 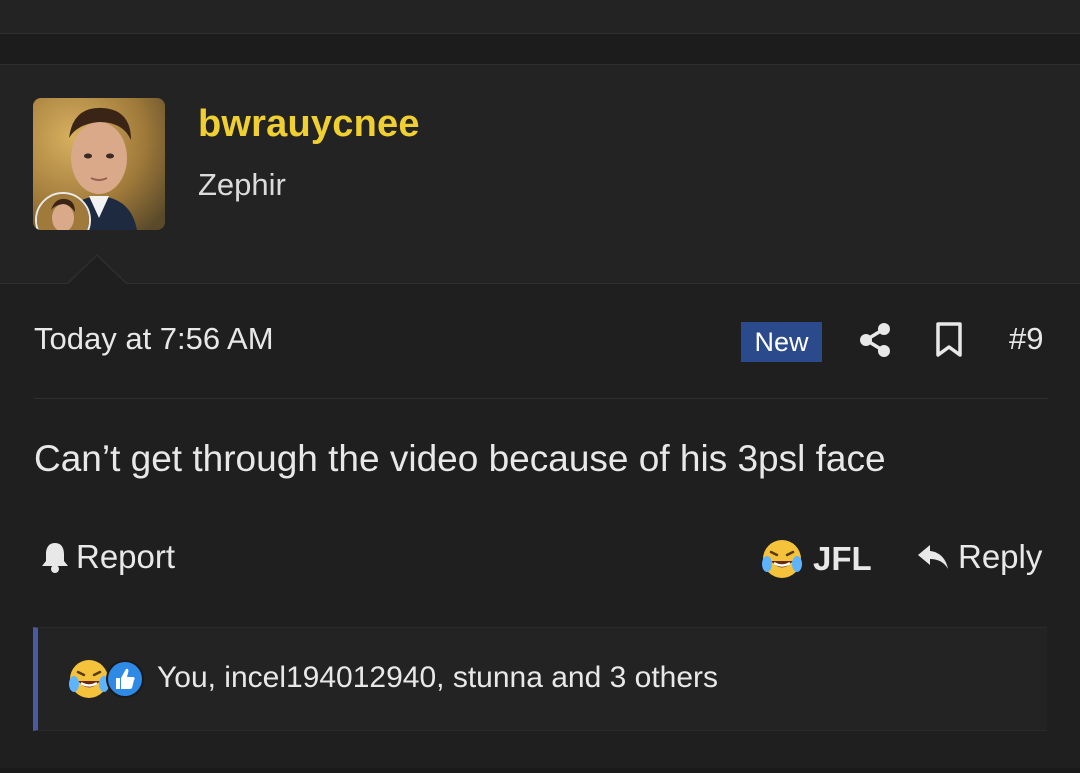 I want to click on reactions-bar: You, incel194012940, stunna and 3 others, so click(x=540, y=679).